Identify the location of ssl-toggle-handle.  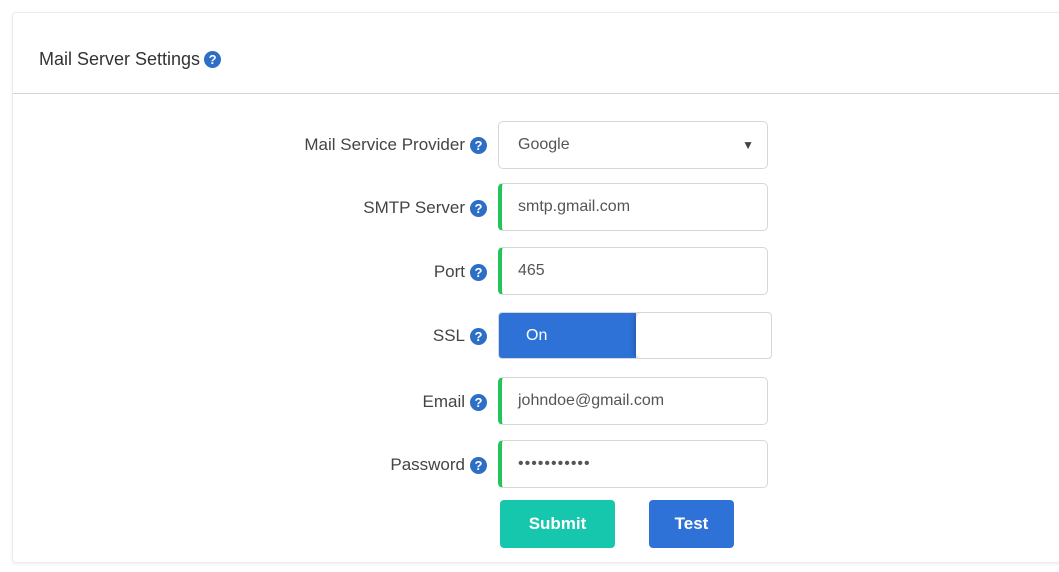
(703, 335).